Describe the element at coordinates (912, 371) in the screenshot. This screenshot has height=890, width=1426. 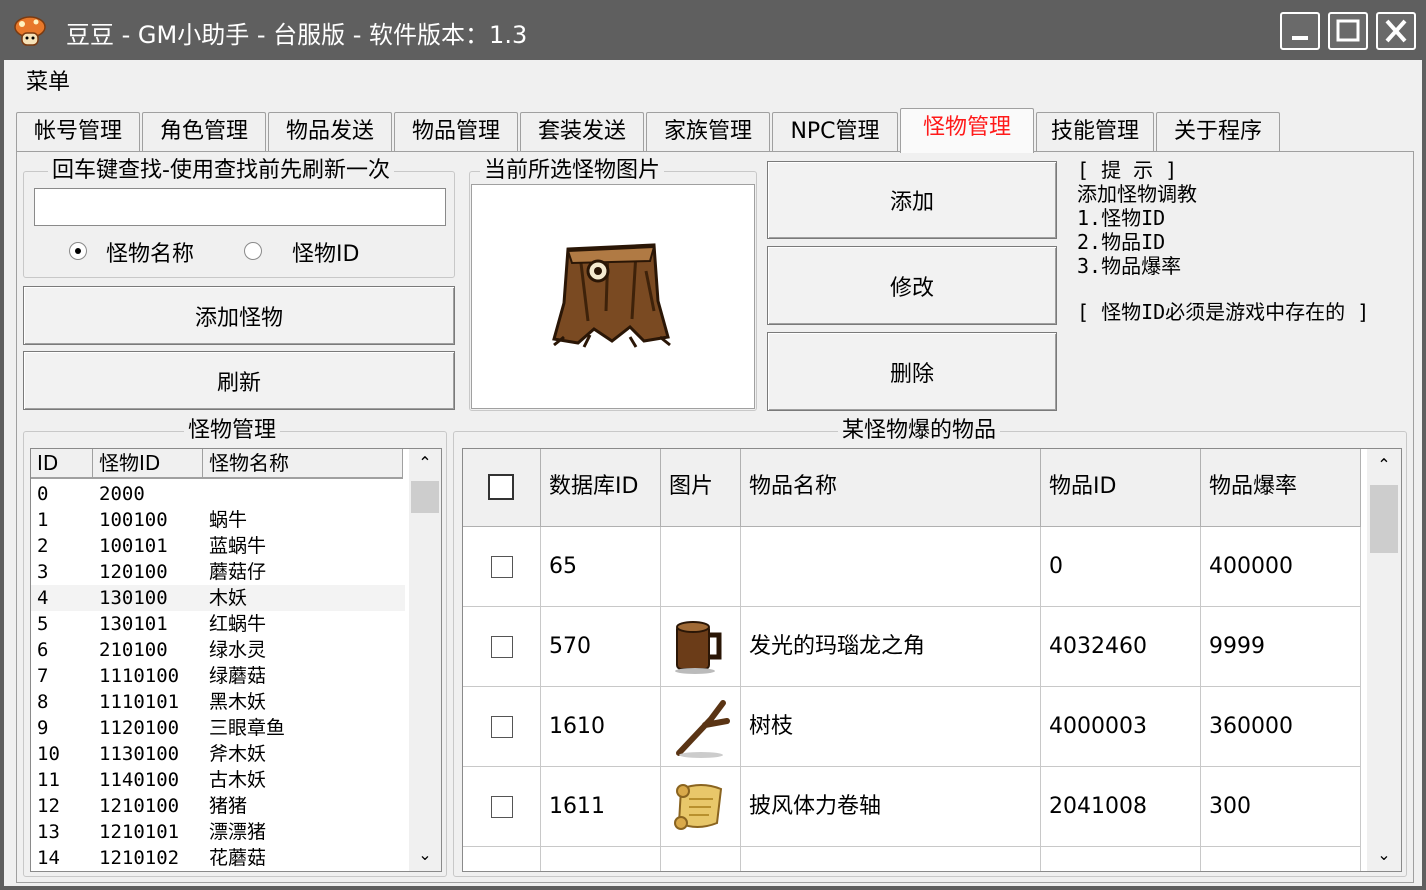
I see `delete-button: 删除` at that location.